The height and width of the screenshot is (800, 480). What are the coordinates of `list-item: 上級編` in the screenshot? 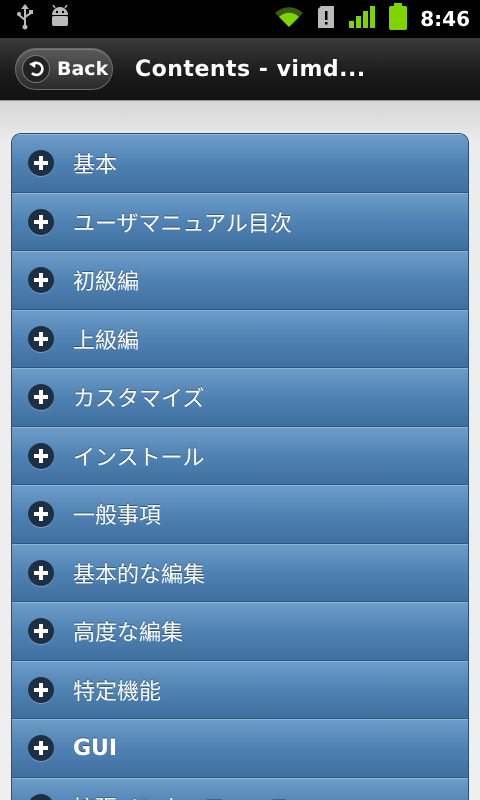 It's located at (240, 338).